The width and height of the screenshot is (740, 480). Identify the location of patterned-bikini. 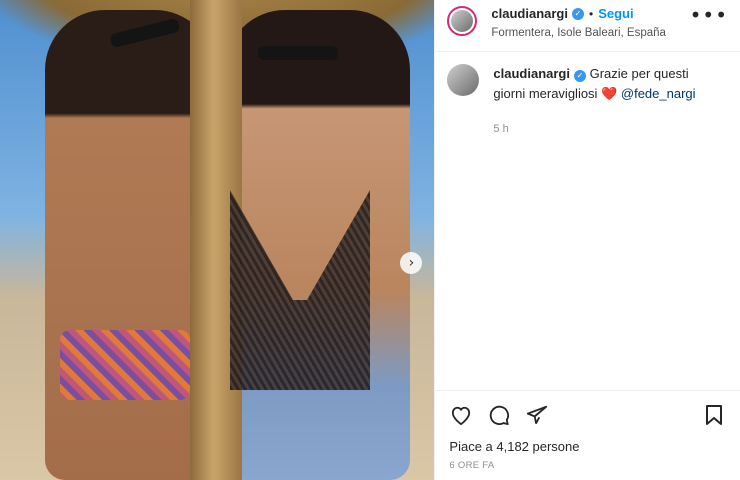
(125, 365).